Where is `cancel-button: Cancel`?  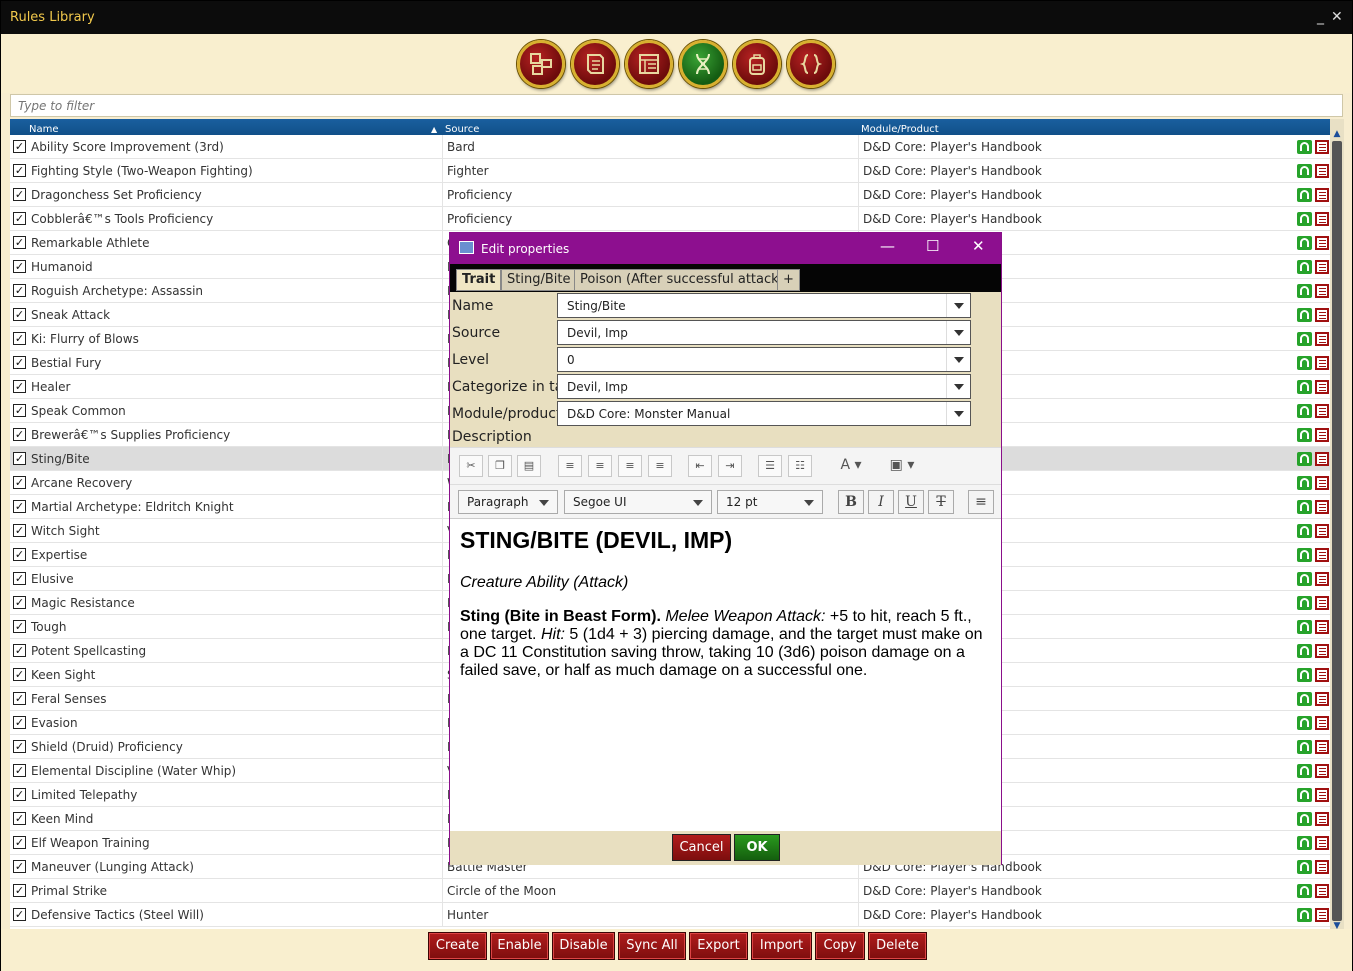 cancel-button: Cancel is located at coordinates (701, 847).